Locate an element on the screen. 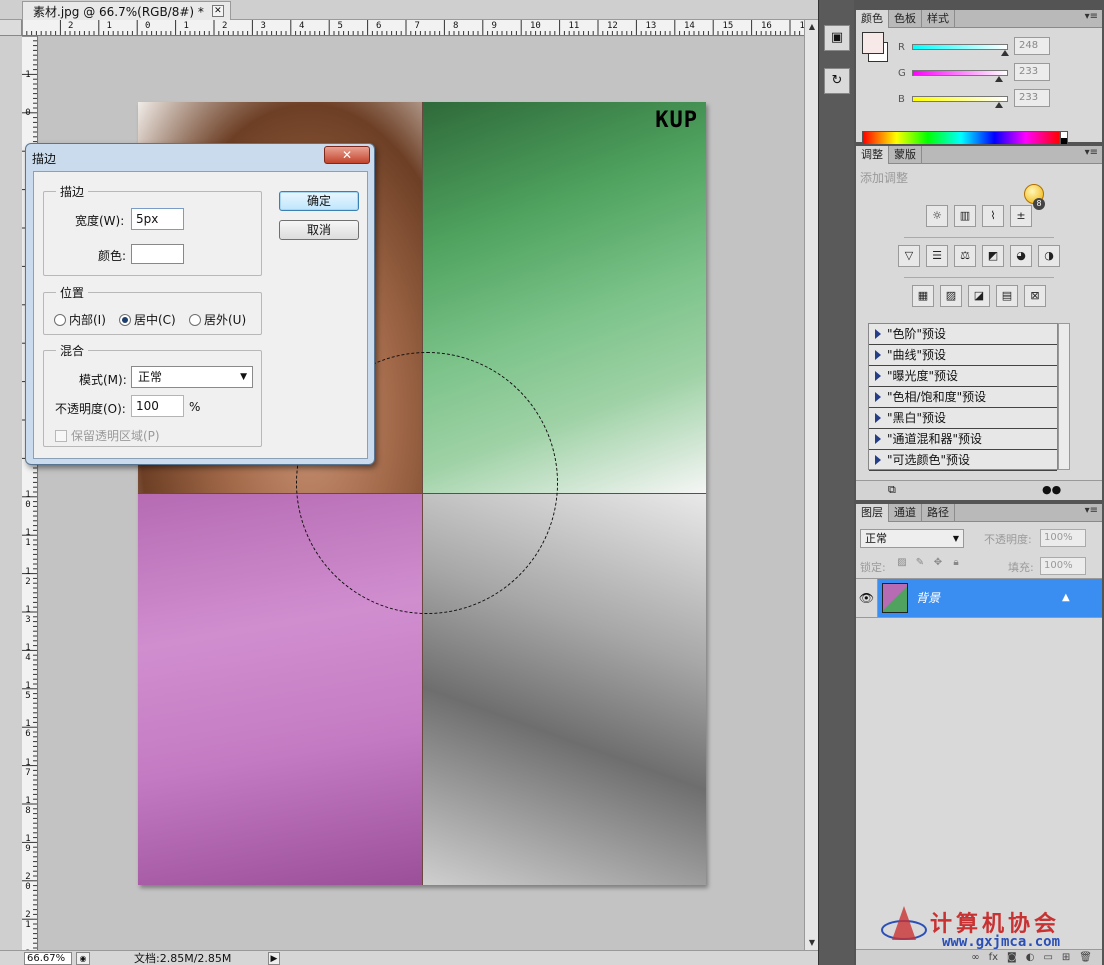 The image size is (1104, 965). adjustment-row1-2-icon: ⌇ is located at coordinates (993, 216).